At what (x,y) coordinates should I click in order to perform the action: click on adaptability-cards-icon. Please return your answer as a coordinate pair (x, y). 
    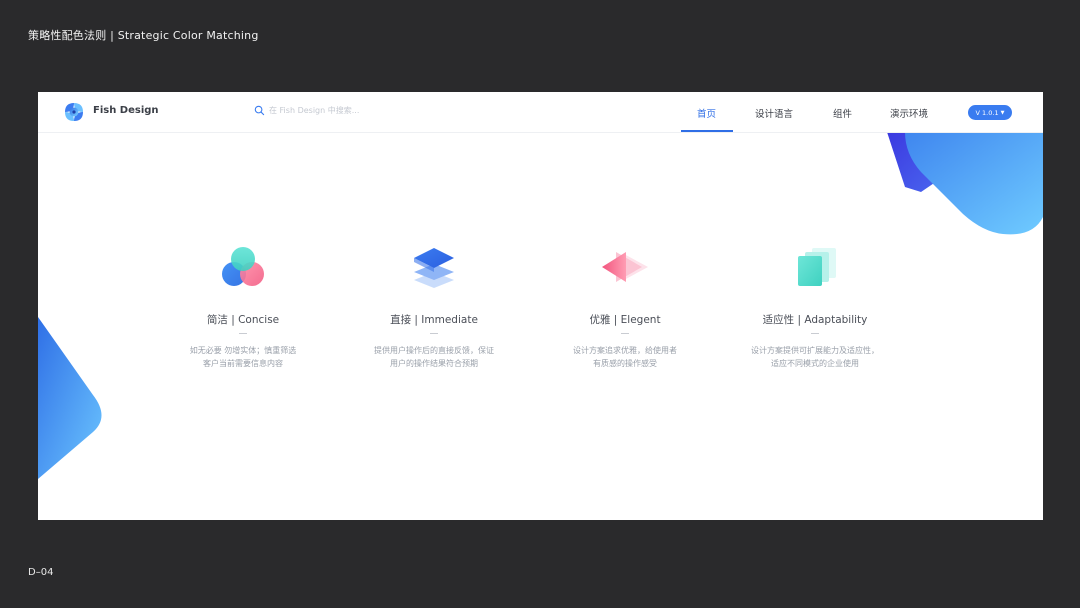
    Looking at the image, I should click on (817, 267).